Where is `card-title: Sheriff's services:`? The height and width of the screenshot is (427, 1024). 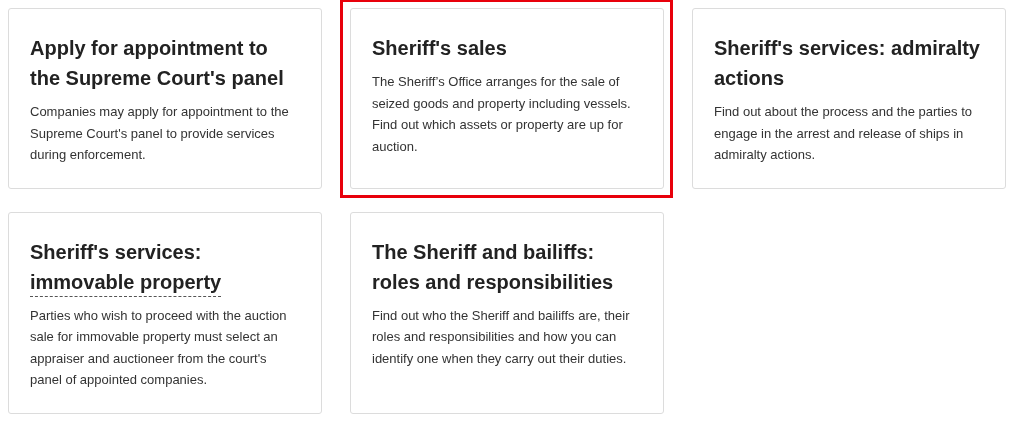
card-title: Sheriff's services: is located at coordinates (116, 251).